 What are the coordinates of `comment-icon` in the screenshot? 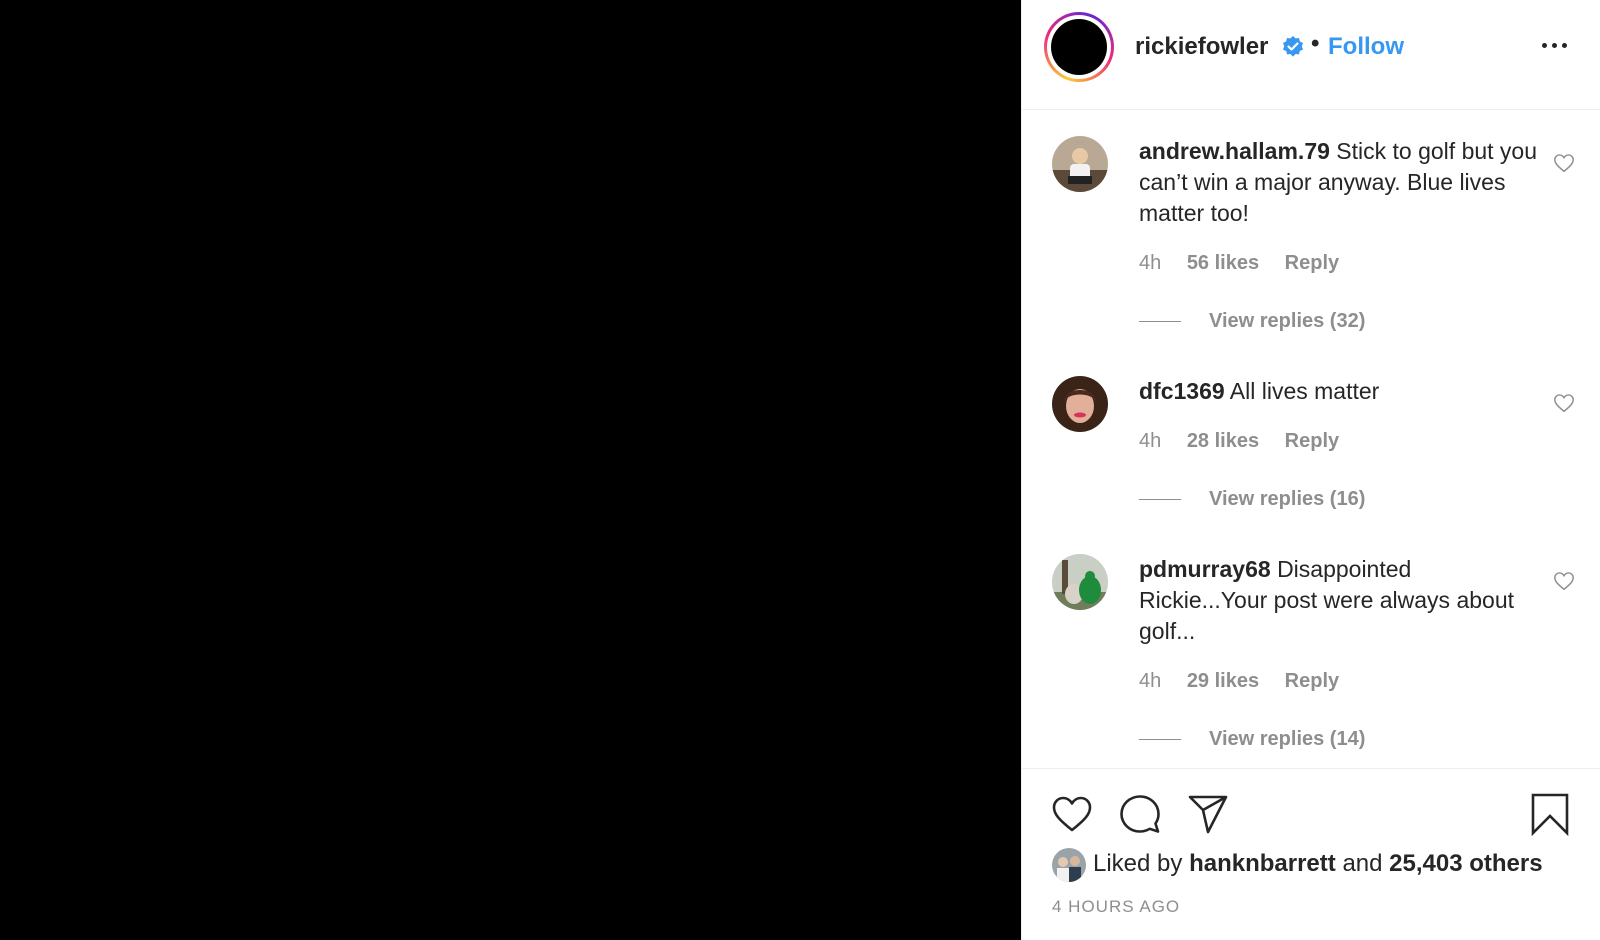 It's located at (1140, 814).